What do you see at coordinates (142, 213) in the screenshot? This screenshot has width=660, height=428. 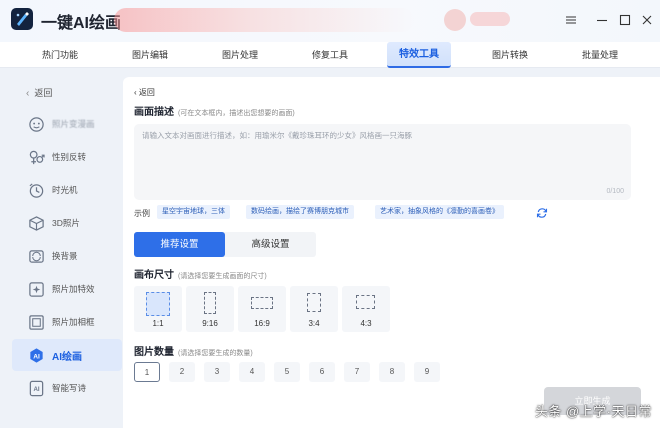 I see `examples-label: 示例` at bounding box center [142, 213].